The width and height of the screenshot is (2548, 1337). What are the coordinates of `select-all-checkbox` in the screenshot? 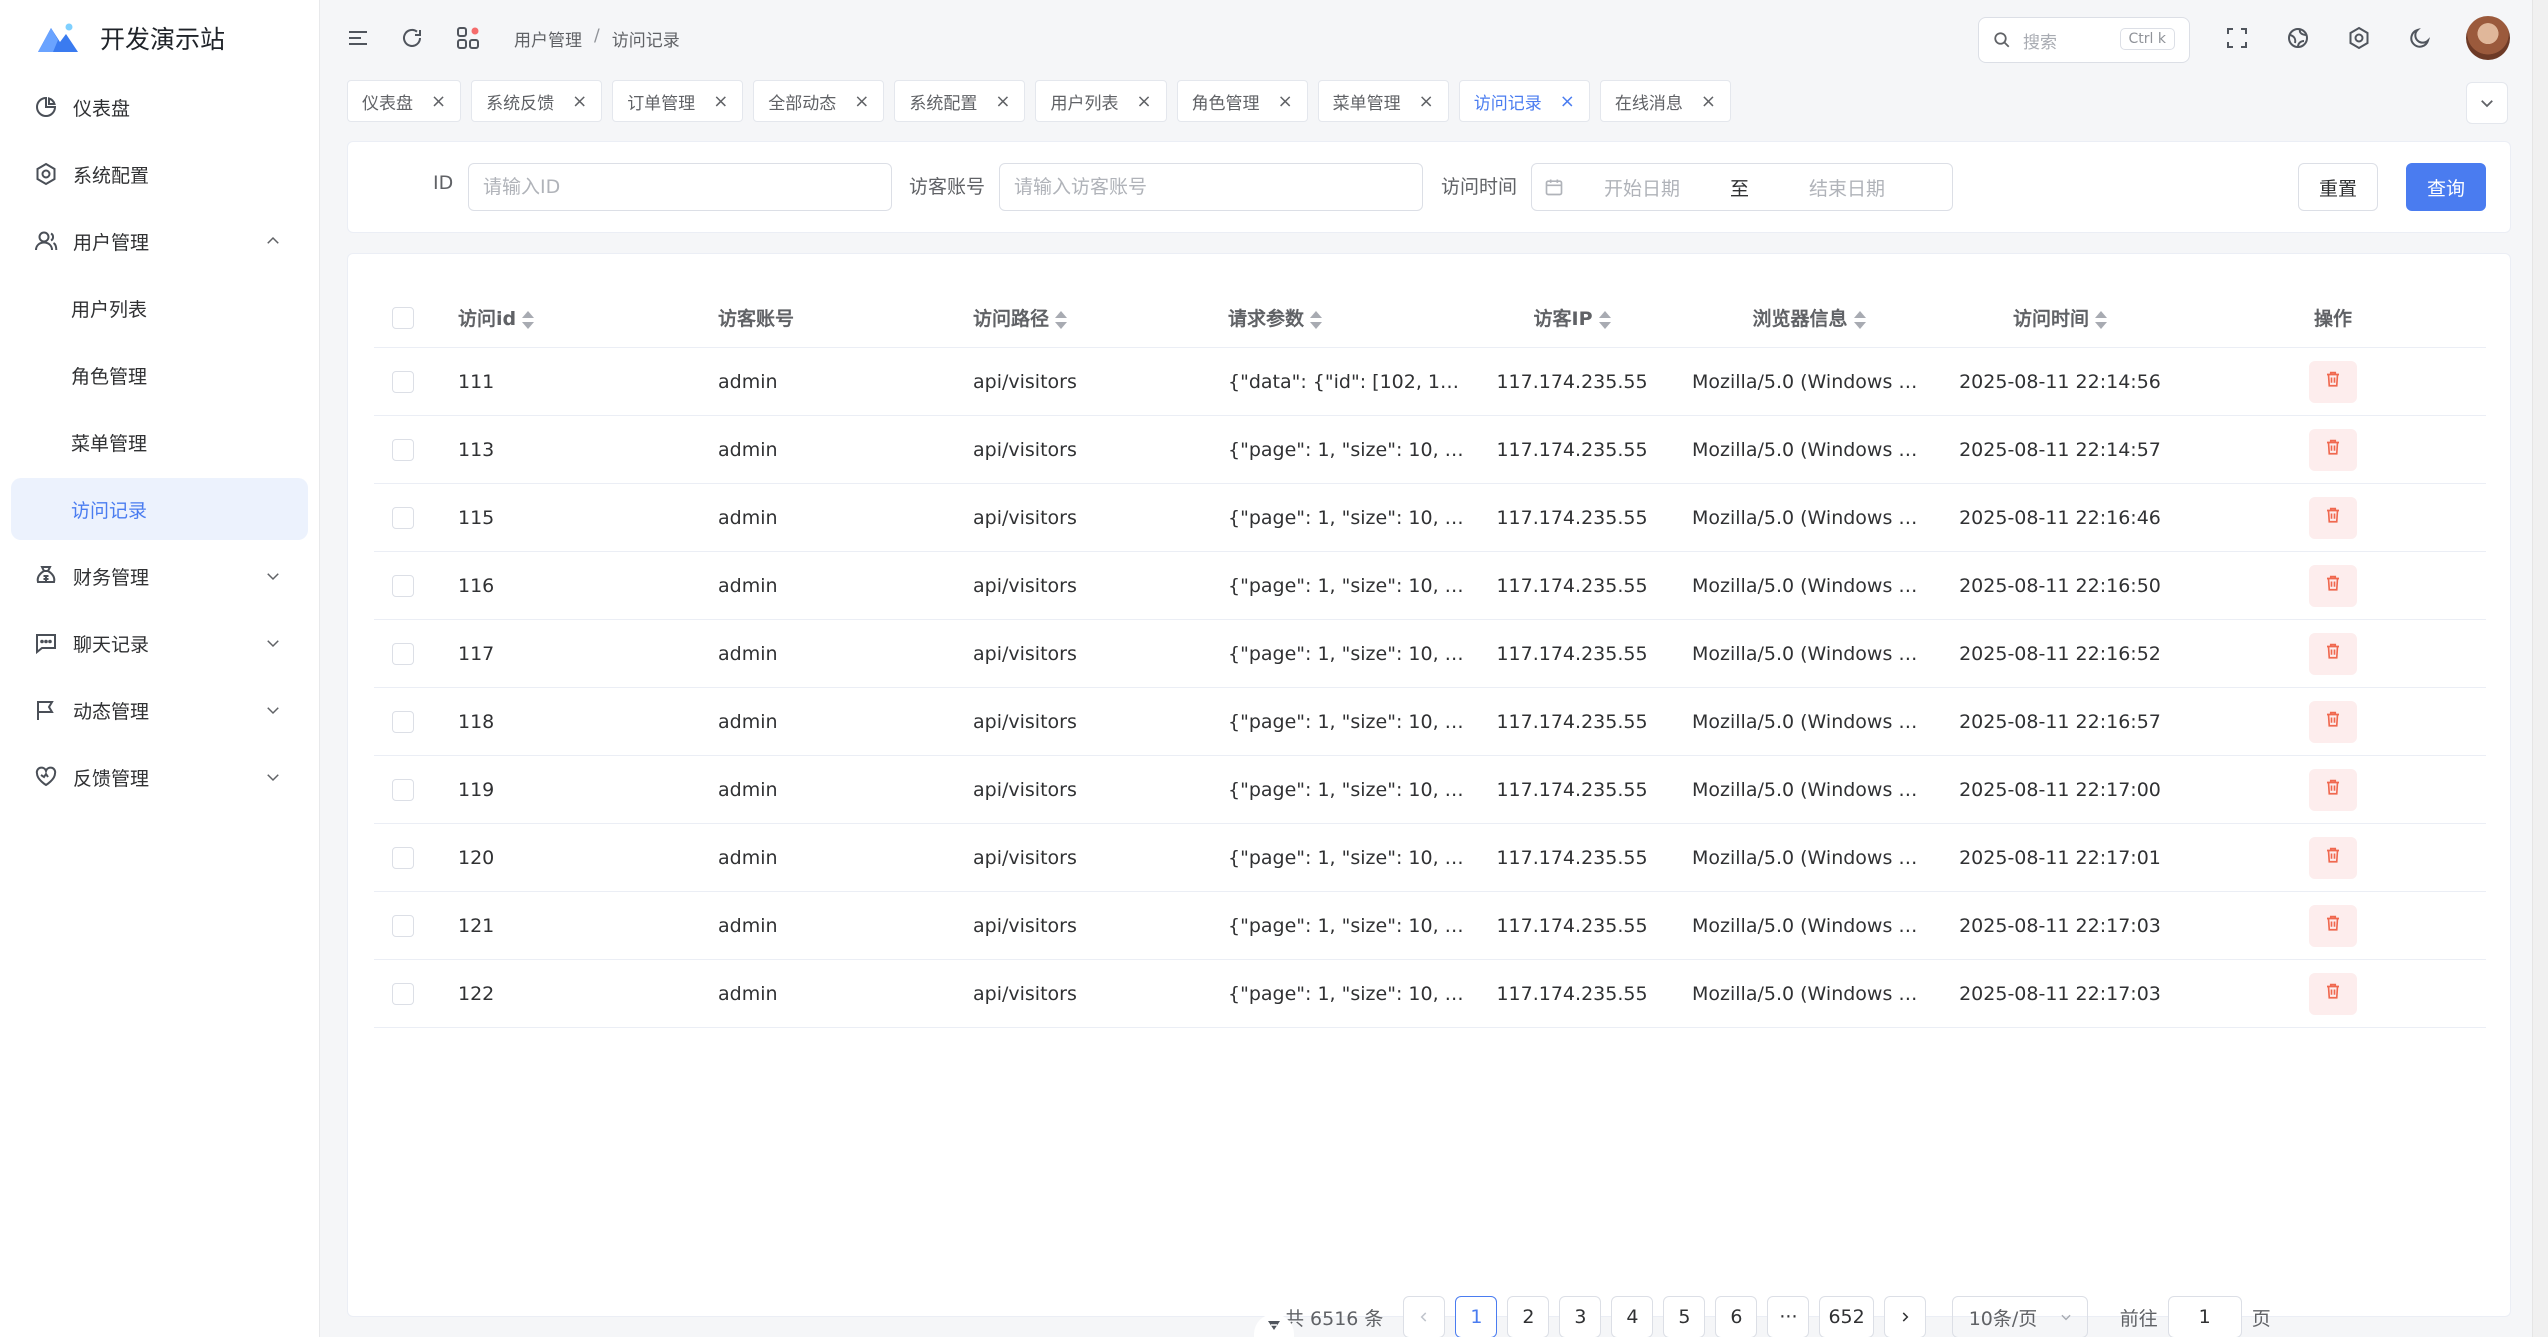 It's located at (403, 317).